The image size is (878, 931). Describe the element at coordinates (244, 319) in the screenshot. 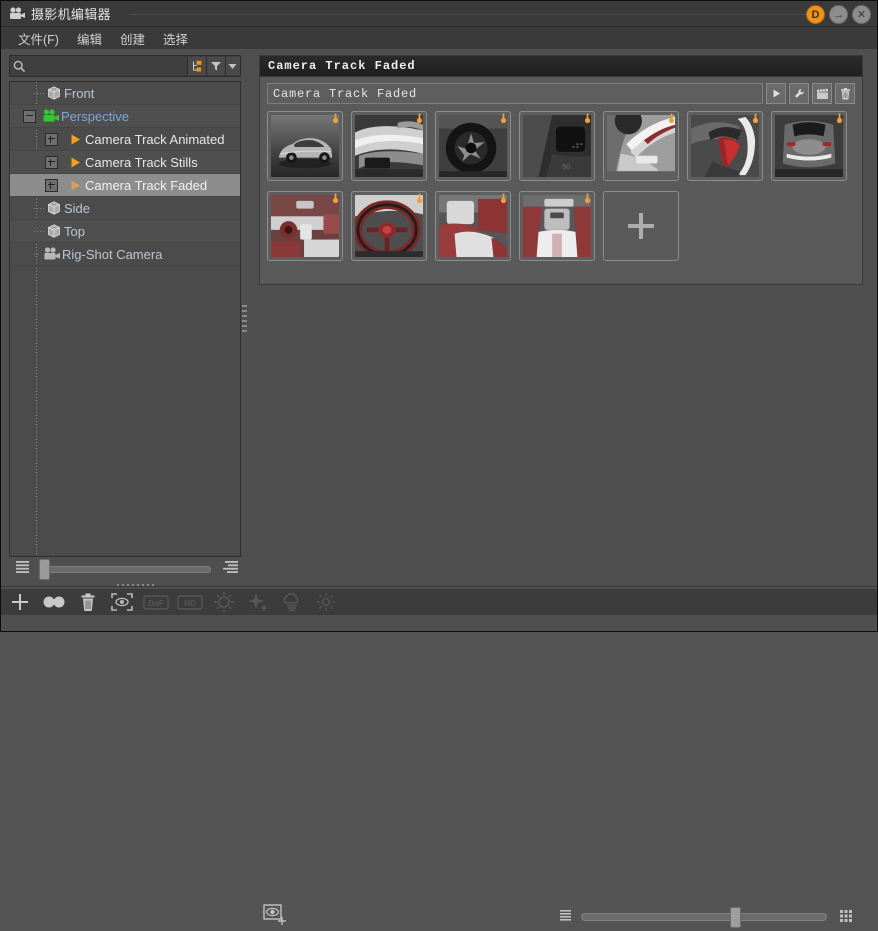

I see `vertical-splitter-grip` at that location.